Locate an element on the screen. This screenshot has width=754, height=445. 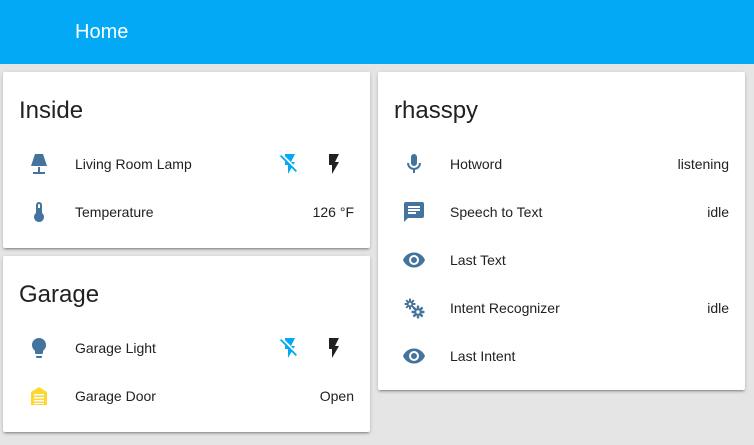
entity-name: Garage Door is located at coordinates (115, 396).